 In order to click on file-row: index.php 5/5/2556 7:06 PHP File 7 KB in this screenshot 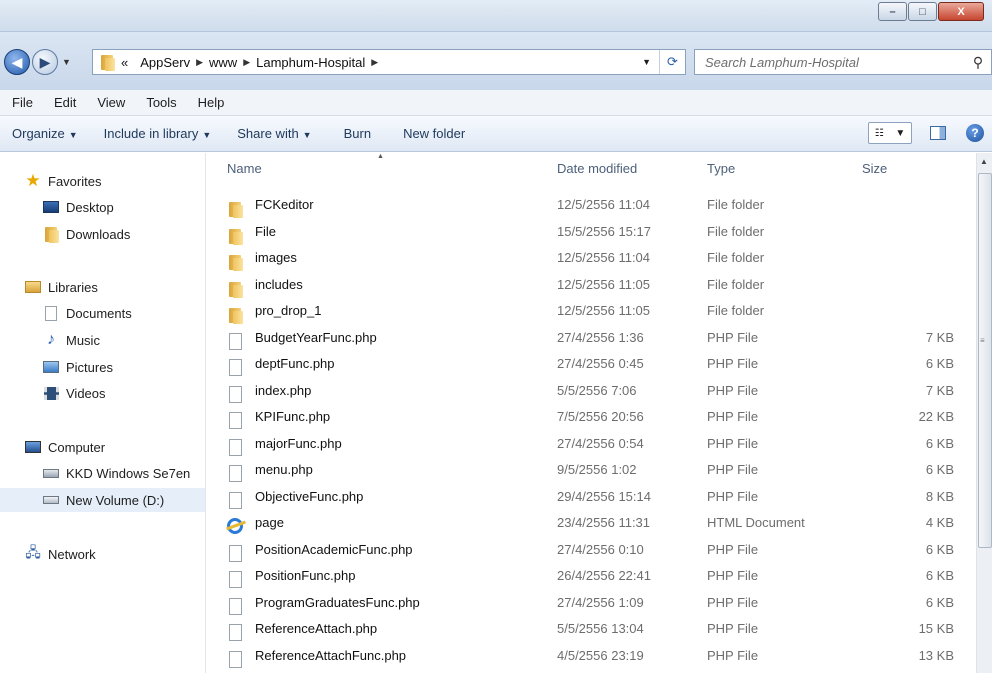, I will do `click(594, 392)`.